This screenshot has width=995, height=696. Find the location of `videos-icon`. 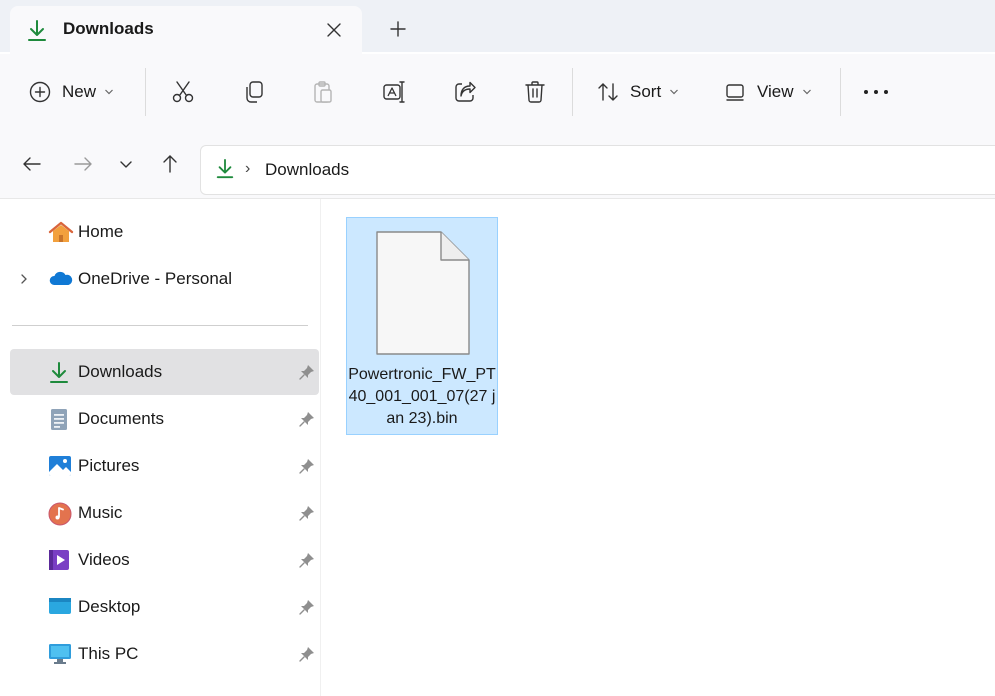

videos-icon is located at coordinates (59, 560).